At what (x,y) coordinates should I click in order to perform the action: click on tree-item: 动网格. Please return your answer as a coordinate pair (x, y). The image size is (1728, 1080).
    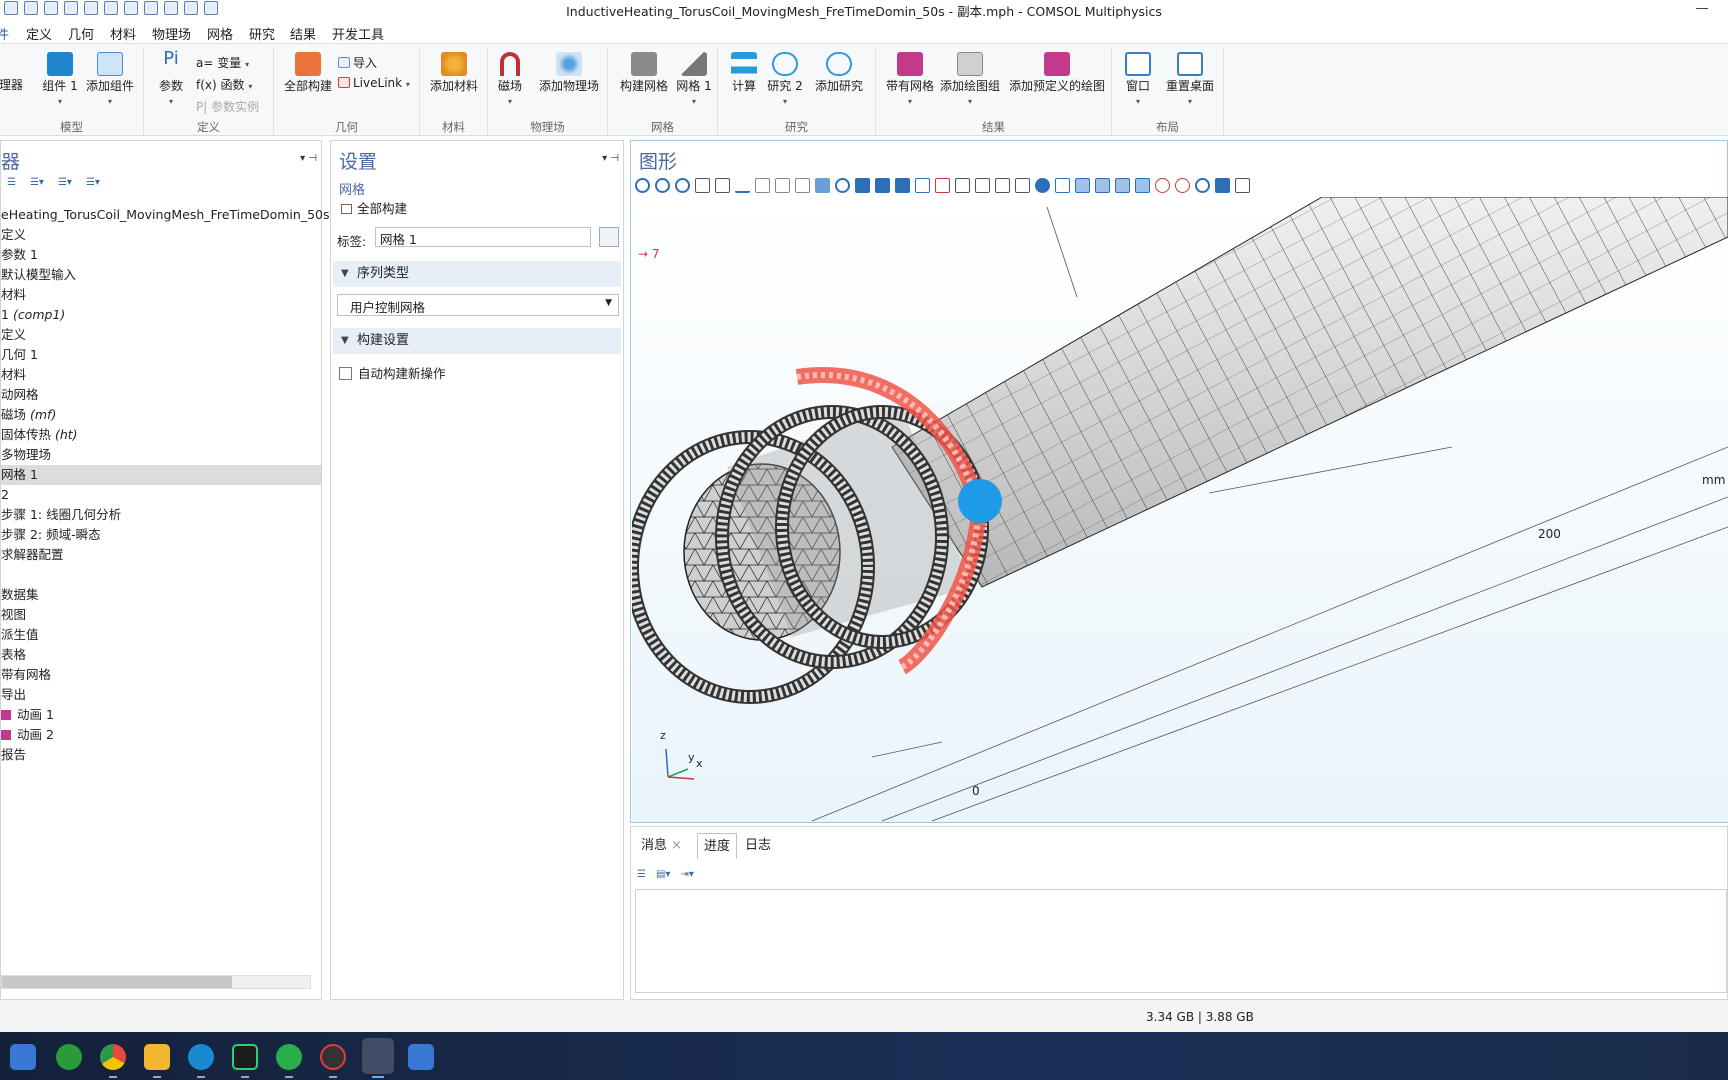
    Looking at the image, I should click on (161, 395).